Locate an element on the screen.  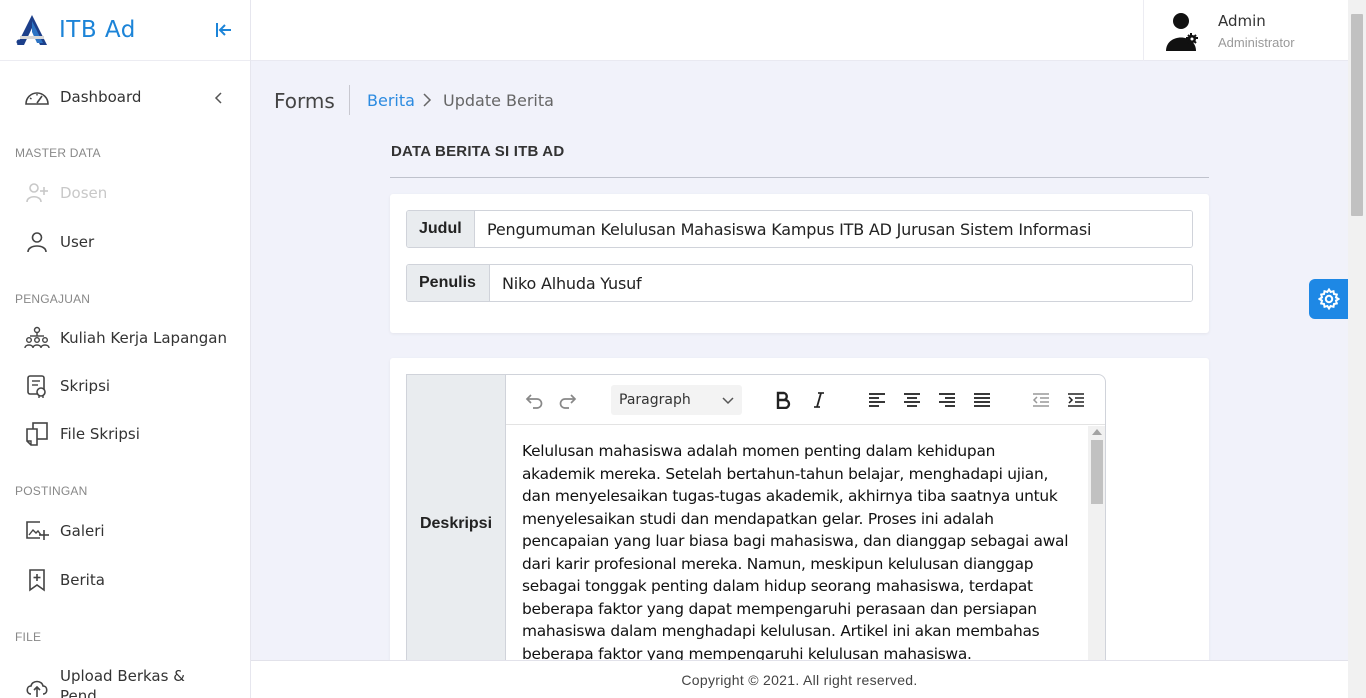
gear-icon is located at coordinates (1329, 299).